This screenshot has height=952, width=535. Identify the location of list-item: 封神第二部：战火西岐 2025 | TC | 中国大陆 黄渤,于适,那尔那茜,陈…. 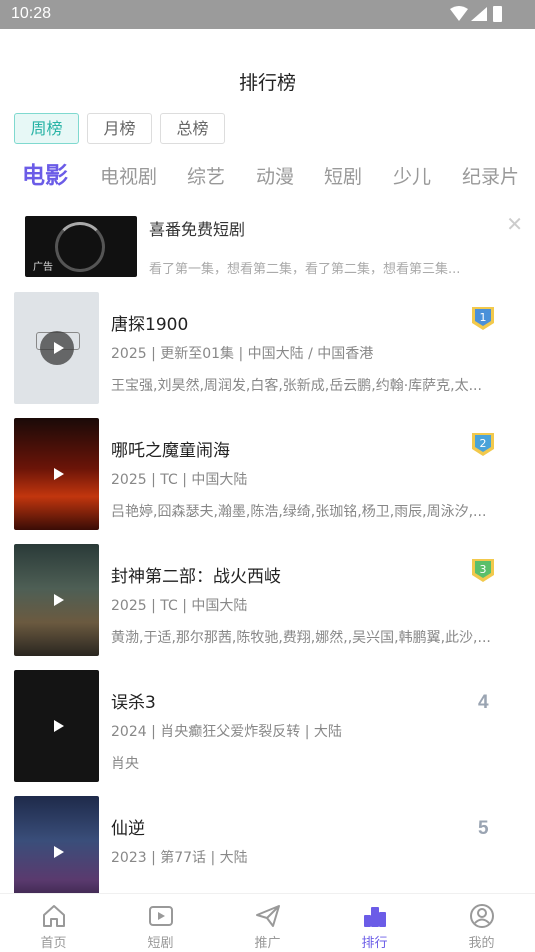
(267, 600).